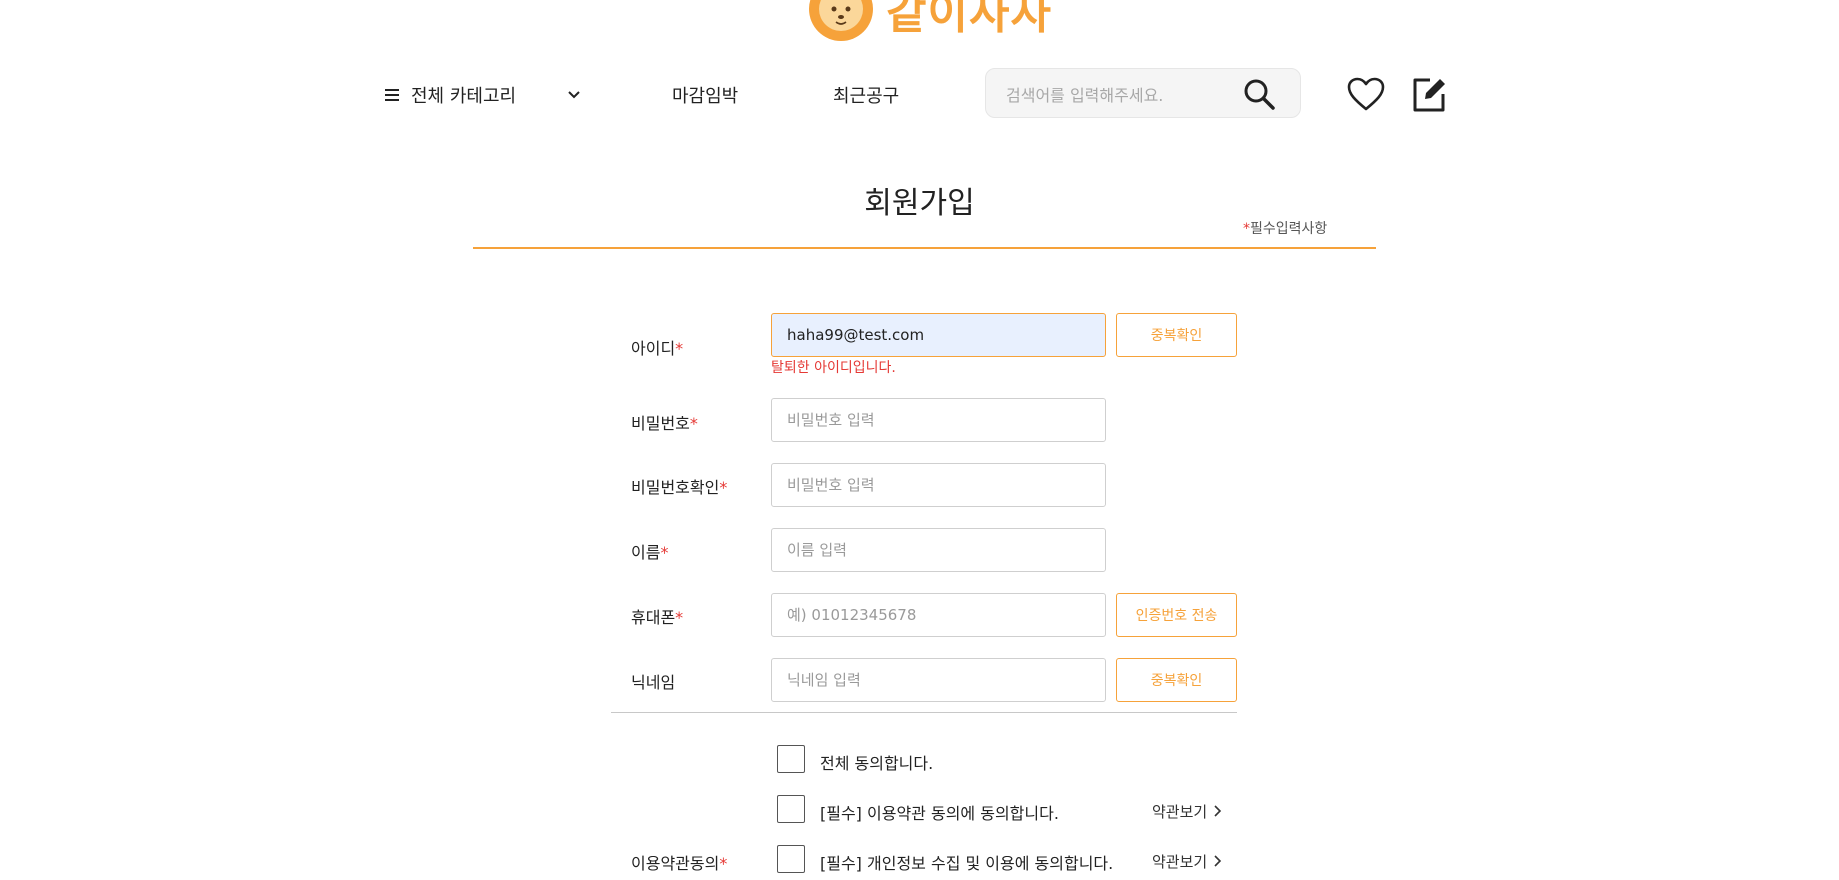  What do you see at coordinates (1429, 95) in the screenshot?
I see `edit-icon` at bounding box center [1429, 95].